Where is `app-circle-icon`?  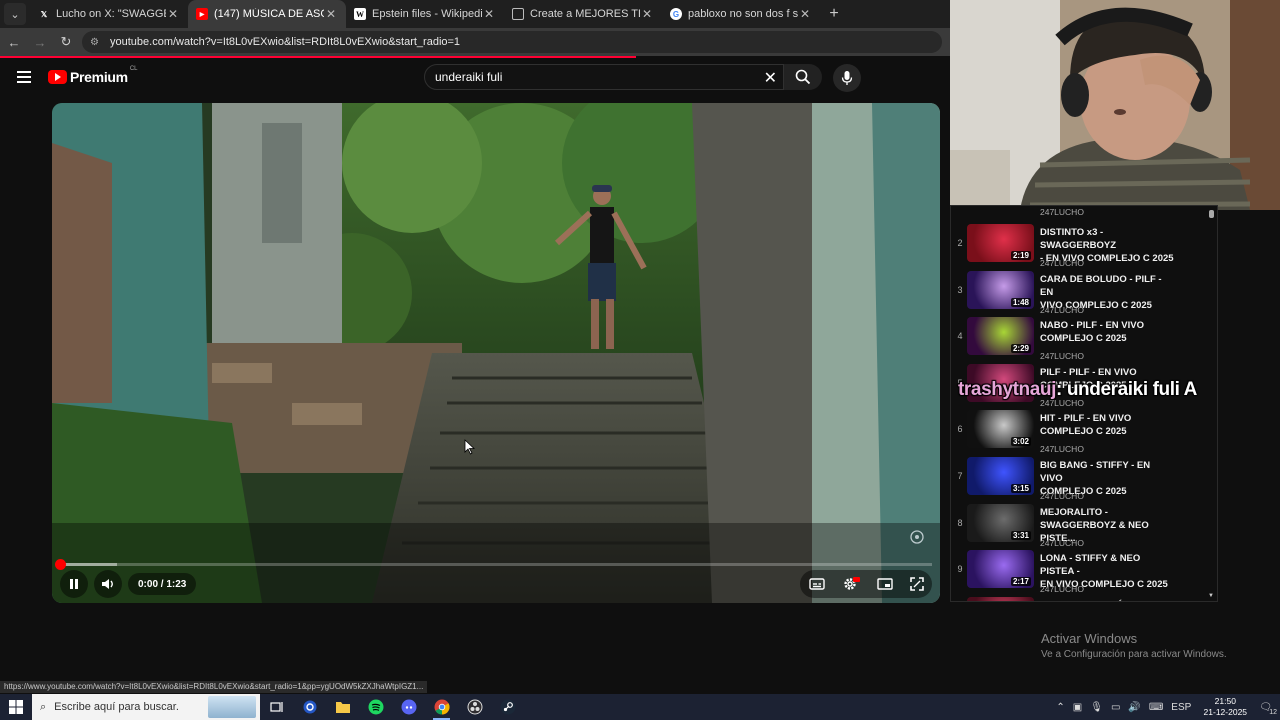
app-circle-icon is located at coordinates (309, 707).